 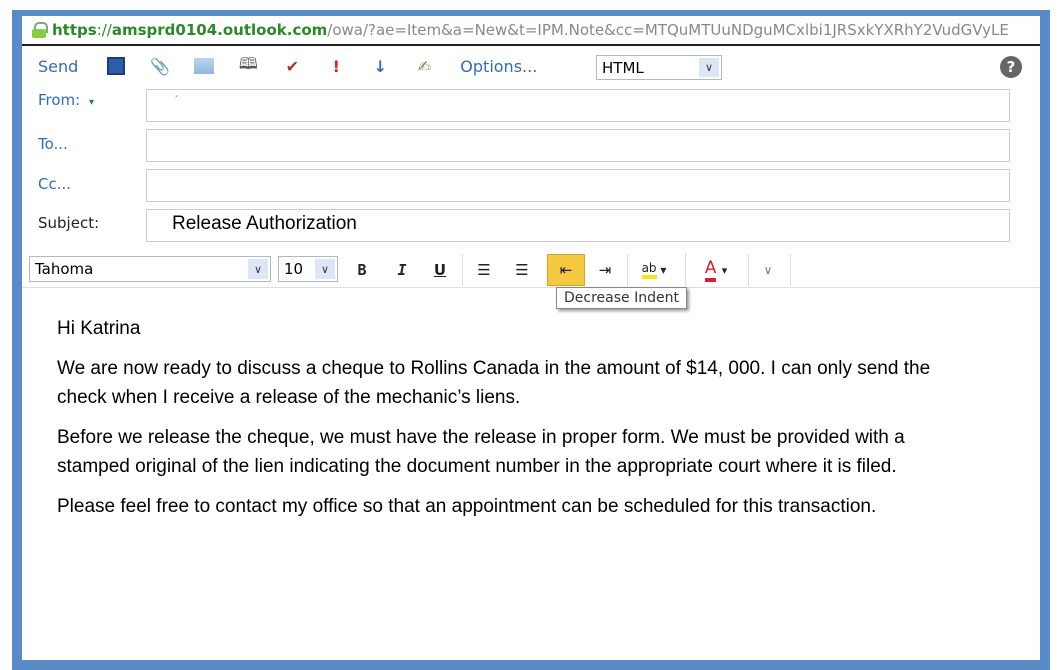 I want to click on italic-button: I, so click(x=402, y=270).